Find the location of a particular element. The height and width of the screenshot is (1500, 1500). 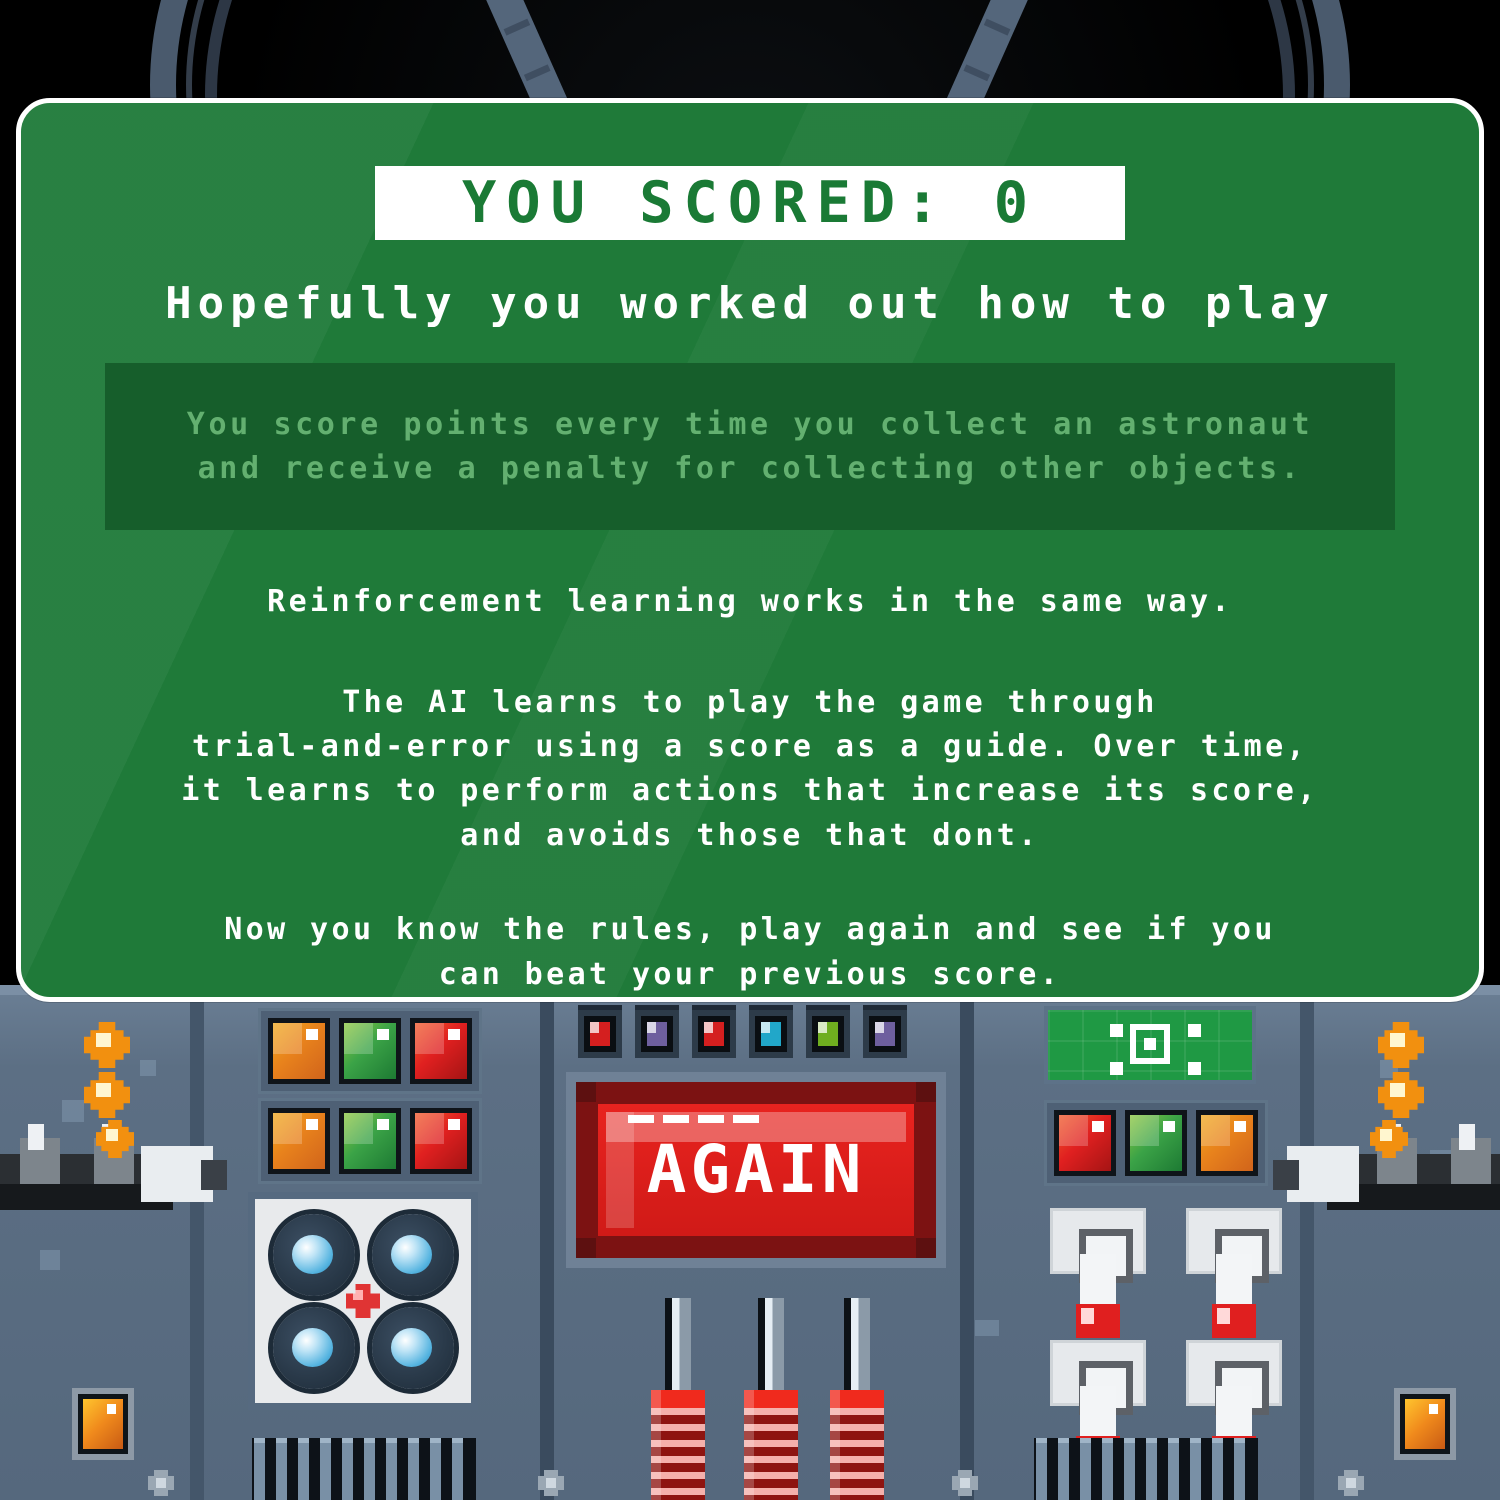

mini-light-cyan is located at coordinates (771, 1031).